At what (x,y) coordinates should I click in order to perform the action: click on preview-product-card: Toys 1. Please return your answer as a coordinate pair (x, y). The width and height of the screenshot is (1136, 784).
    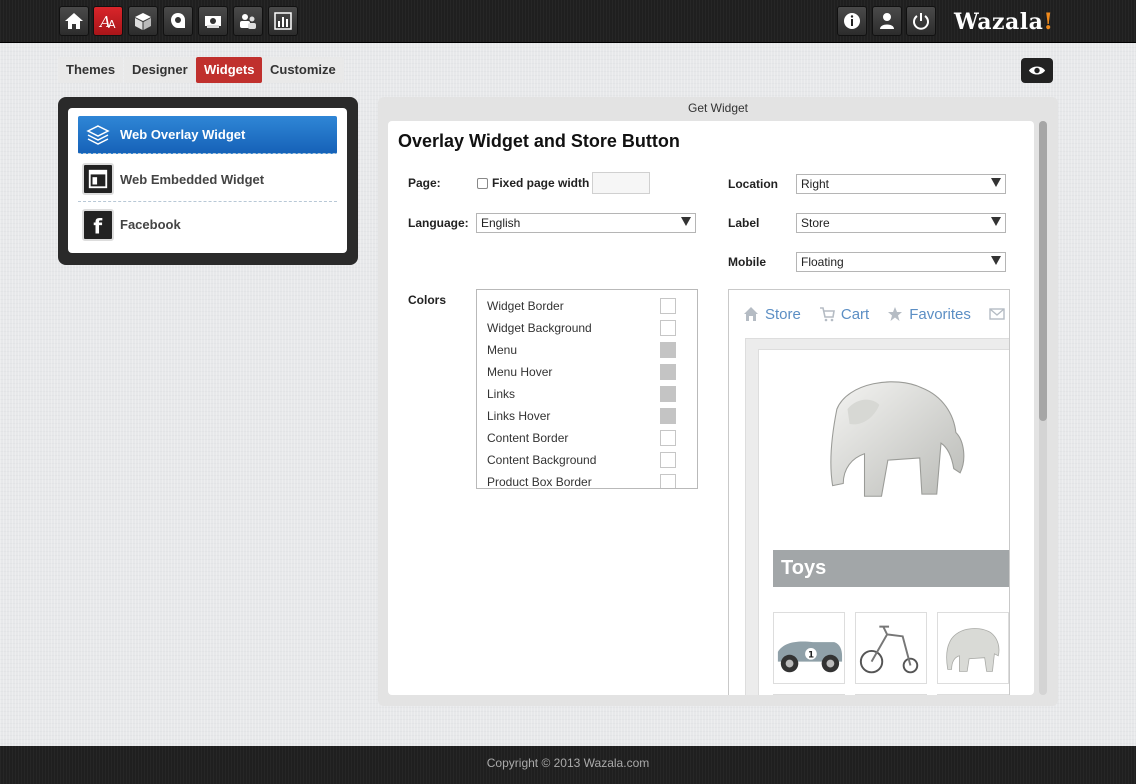
    Looking at the image, I should click on (883, 522).